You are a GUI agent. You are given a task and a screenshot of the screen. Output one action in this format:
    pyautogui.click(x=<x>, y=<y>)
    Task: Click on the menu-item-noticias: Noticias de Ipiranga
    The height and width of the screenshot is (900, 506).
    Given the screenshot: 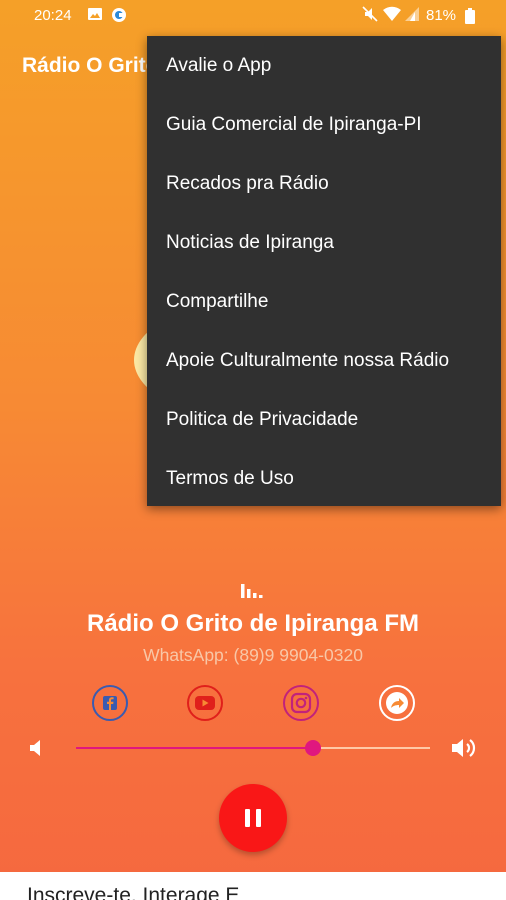 What is the action you would take?
    pyautogui.click(x=250, y=243)
    